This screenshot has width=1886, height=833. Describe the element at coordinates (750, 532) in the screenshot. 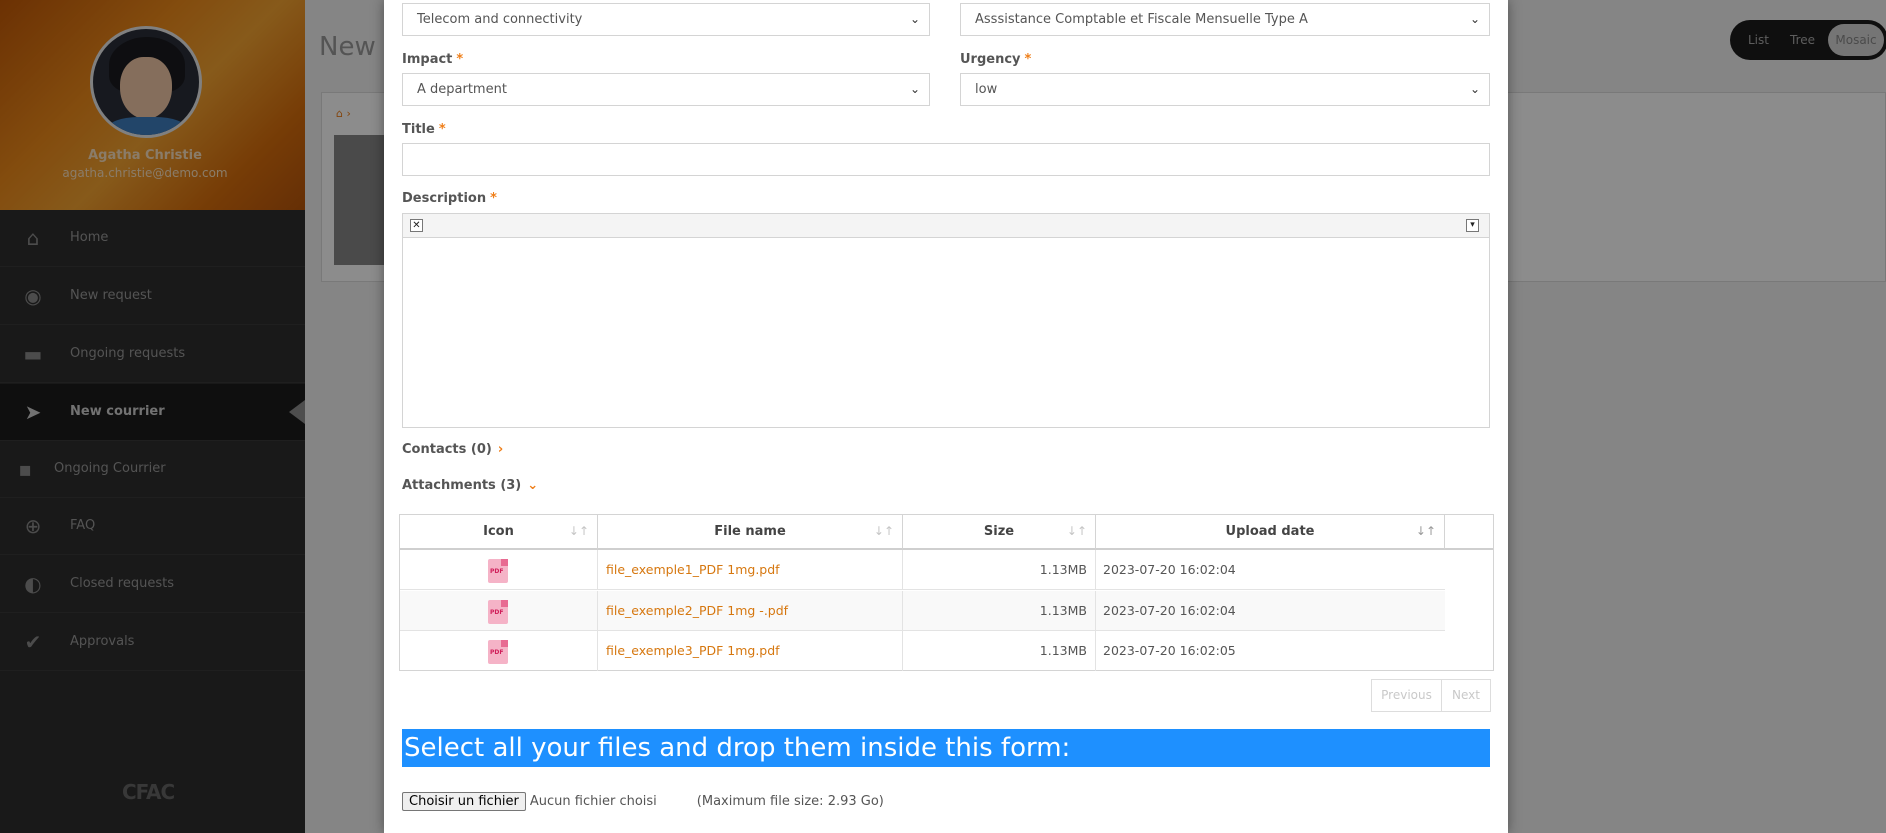

I see `column-header-file-name: File name ↓↑` at that location.